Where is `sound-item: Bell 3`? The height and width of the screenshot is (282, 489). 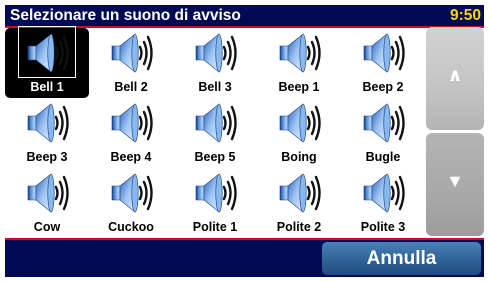 sound-item: Bell 3 is located at coordinates (215, 63).